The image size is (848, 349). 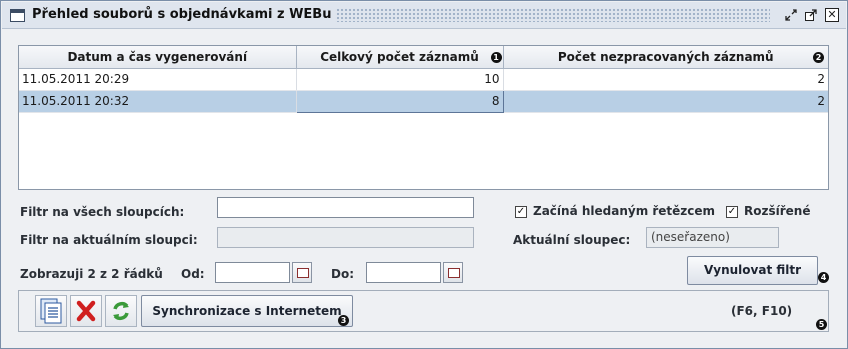 What do you see at coordinates (823, 277) in the screenshot?
I see `badge-4: 4` at bounding box center [823, 277].